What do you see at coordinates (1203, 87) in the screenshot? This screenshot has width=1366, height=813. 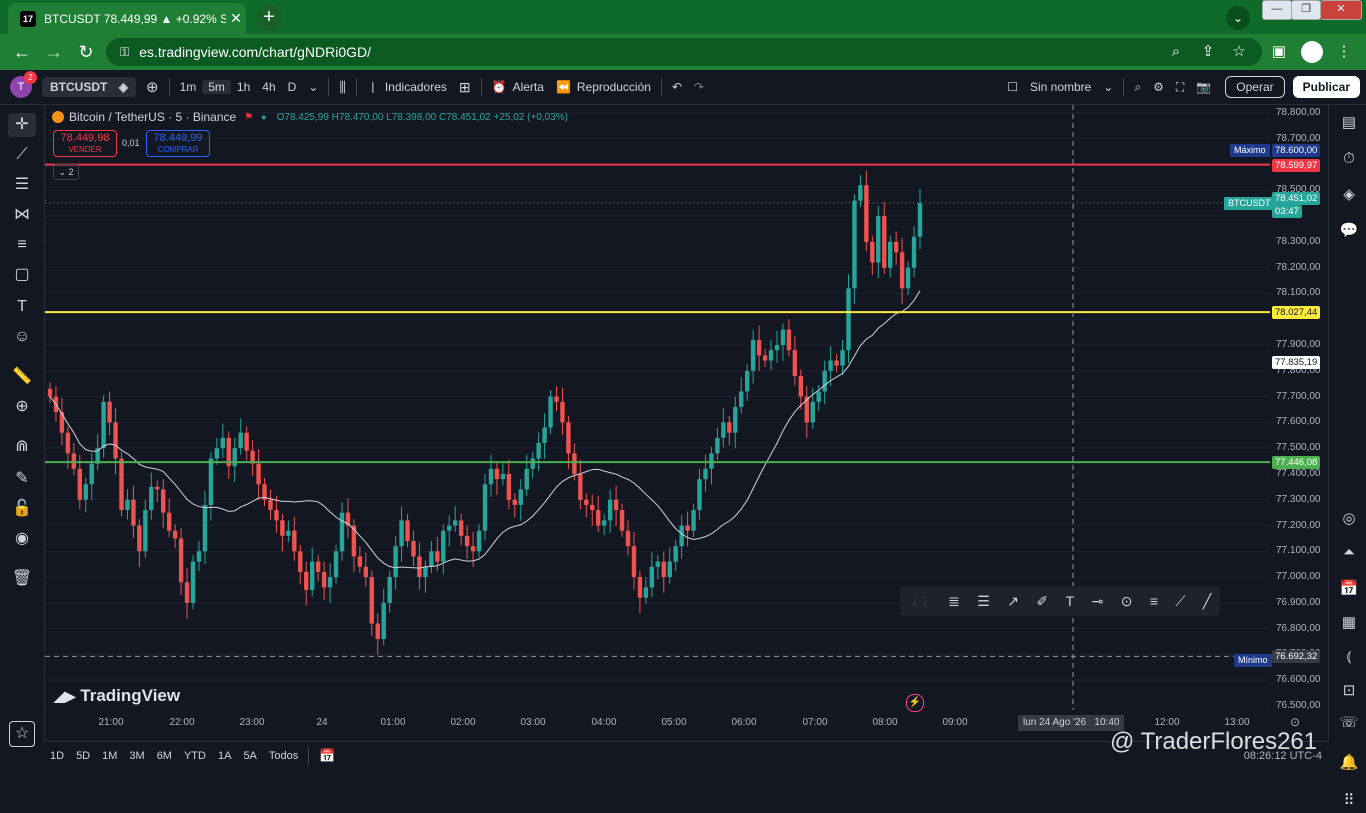 I see `snapshot-camera-icon: 📷` at bounding box center [1203, 87].